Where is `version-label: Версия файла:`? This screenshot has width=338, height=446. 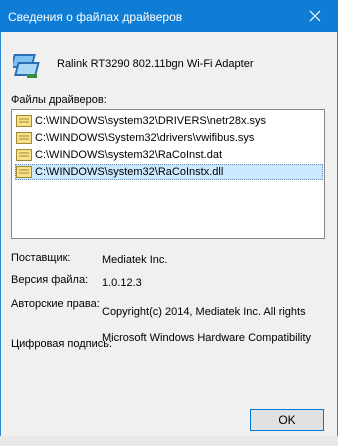
version-label: Версия файла: is located at coordinates (50, 280).